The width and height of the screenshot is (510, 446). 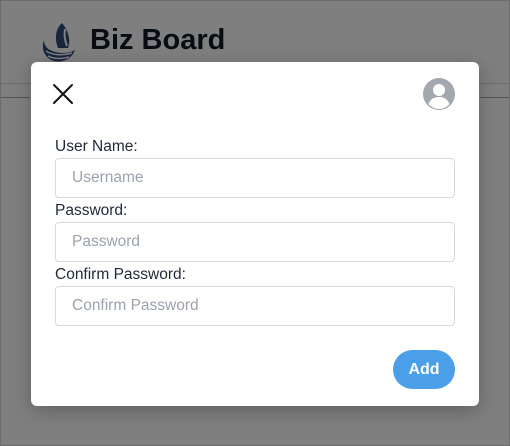 I want to click on password-label: Password:, so click(x=91, y=210).